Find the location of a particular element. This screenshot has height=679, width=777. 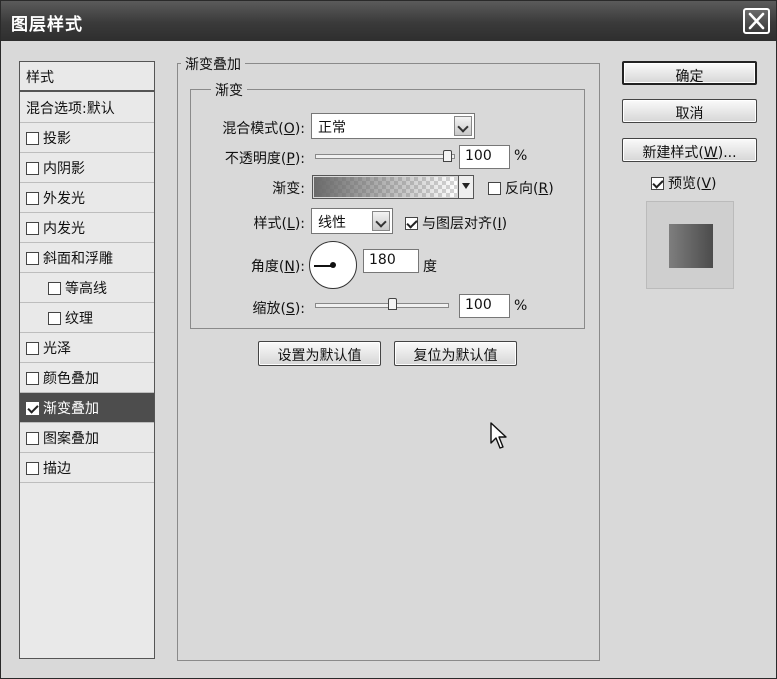

blend-mode-label: 混合模式(O): is located at coordinates (263, 129).